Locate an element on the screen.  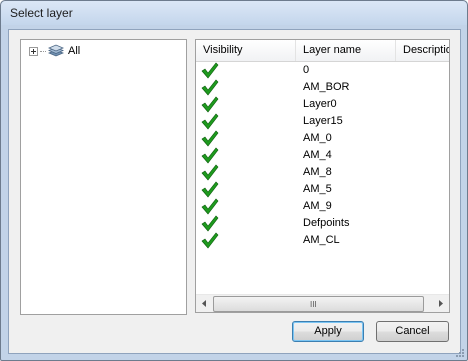
table-row: AM_5 is located at coordinates (322, 189).